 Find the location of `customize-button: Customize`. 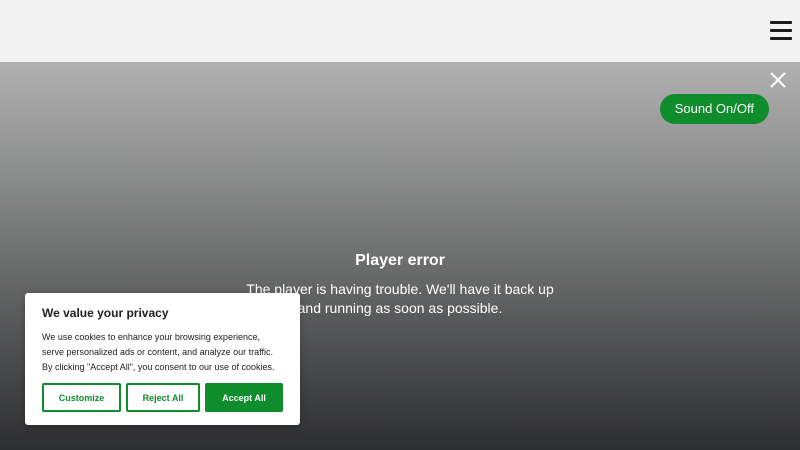

customize-button: Customize is located at coordinates (81, 397).